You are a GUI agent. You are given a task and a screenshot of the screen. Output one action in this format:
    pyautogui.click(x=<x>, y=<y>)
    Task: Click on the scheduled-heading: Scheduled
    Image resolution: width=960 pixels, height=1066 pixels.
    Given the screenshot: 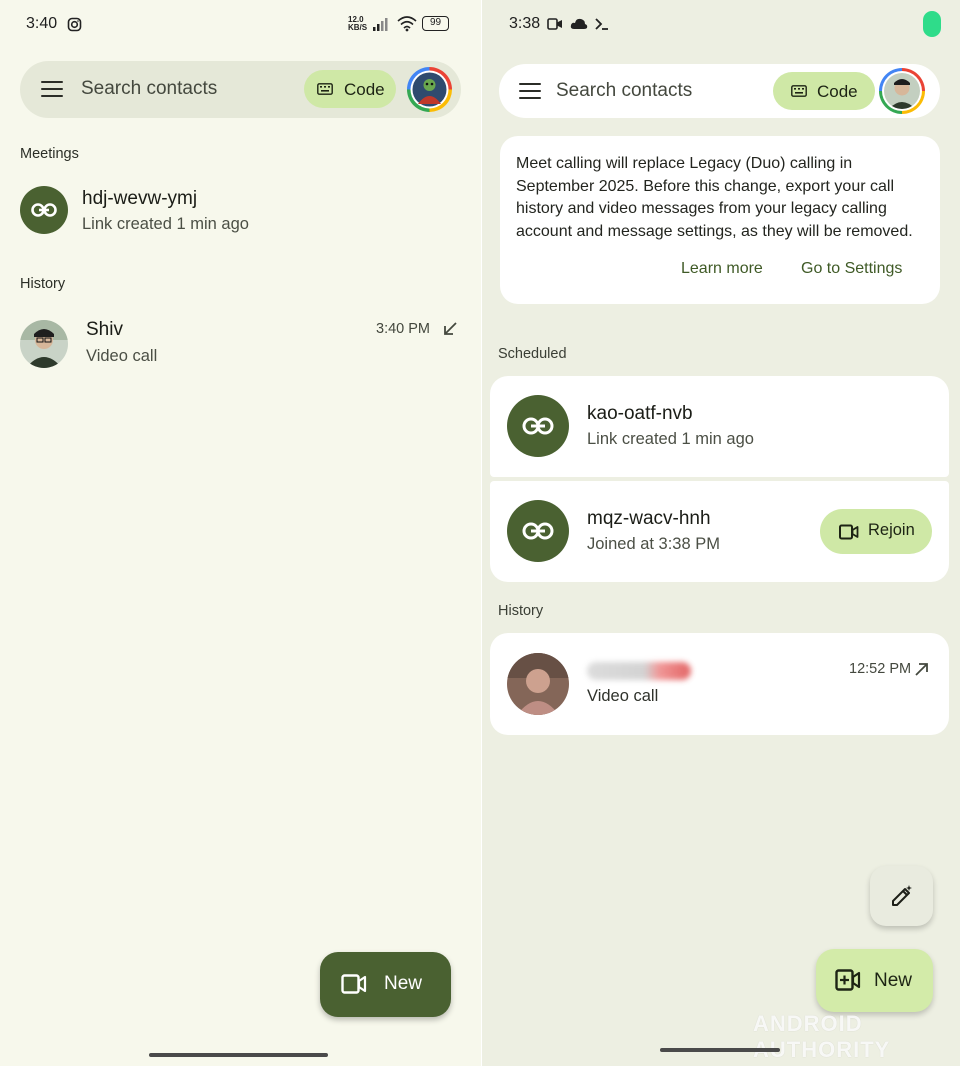 What is the action you would take?
    pyautogui.click(x=532, y=354)
    